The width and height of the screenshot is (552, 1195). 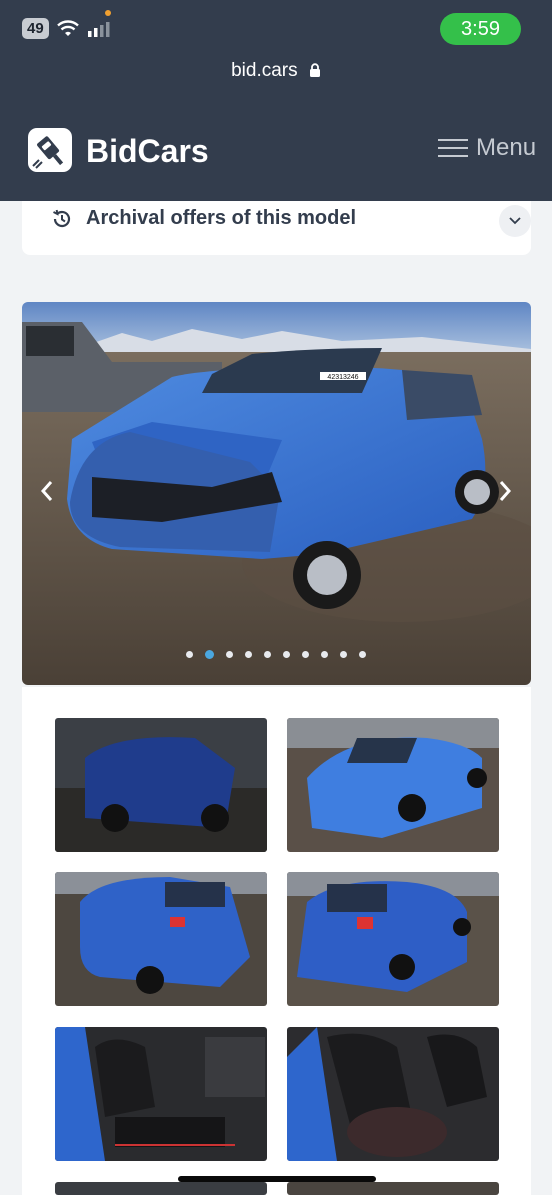 I want to click on url-text: bid.cars, so click(x=264, y=70).